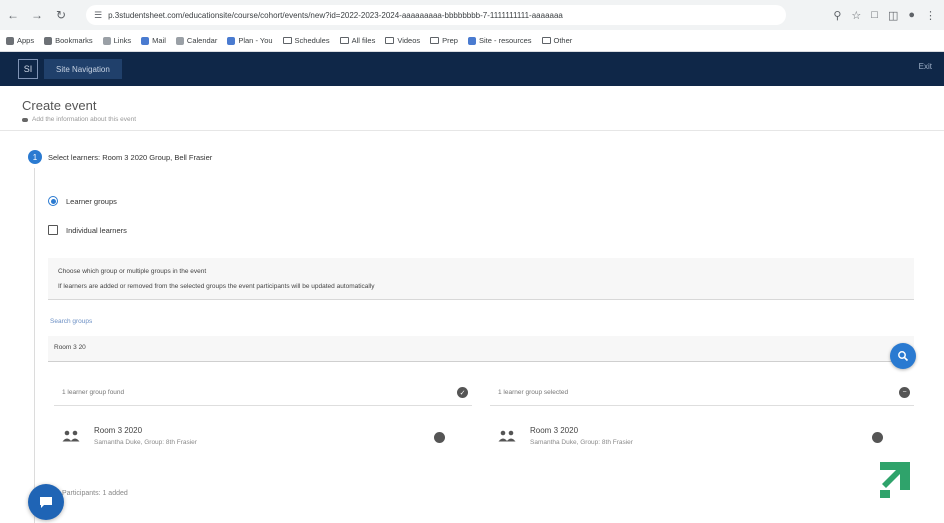  I want to click on search-icon, so click(903, 356).